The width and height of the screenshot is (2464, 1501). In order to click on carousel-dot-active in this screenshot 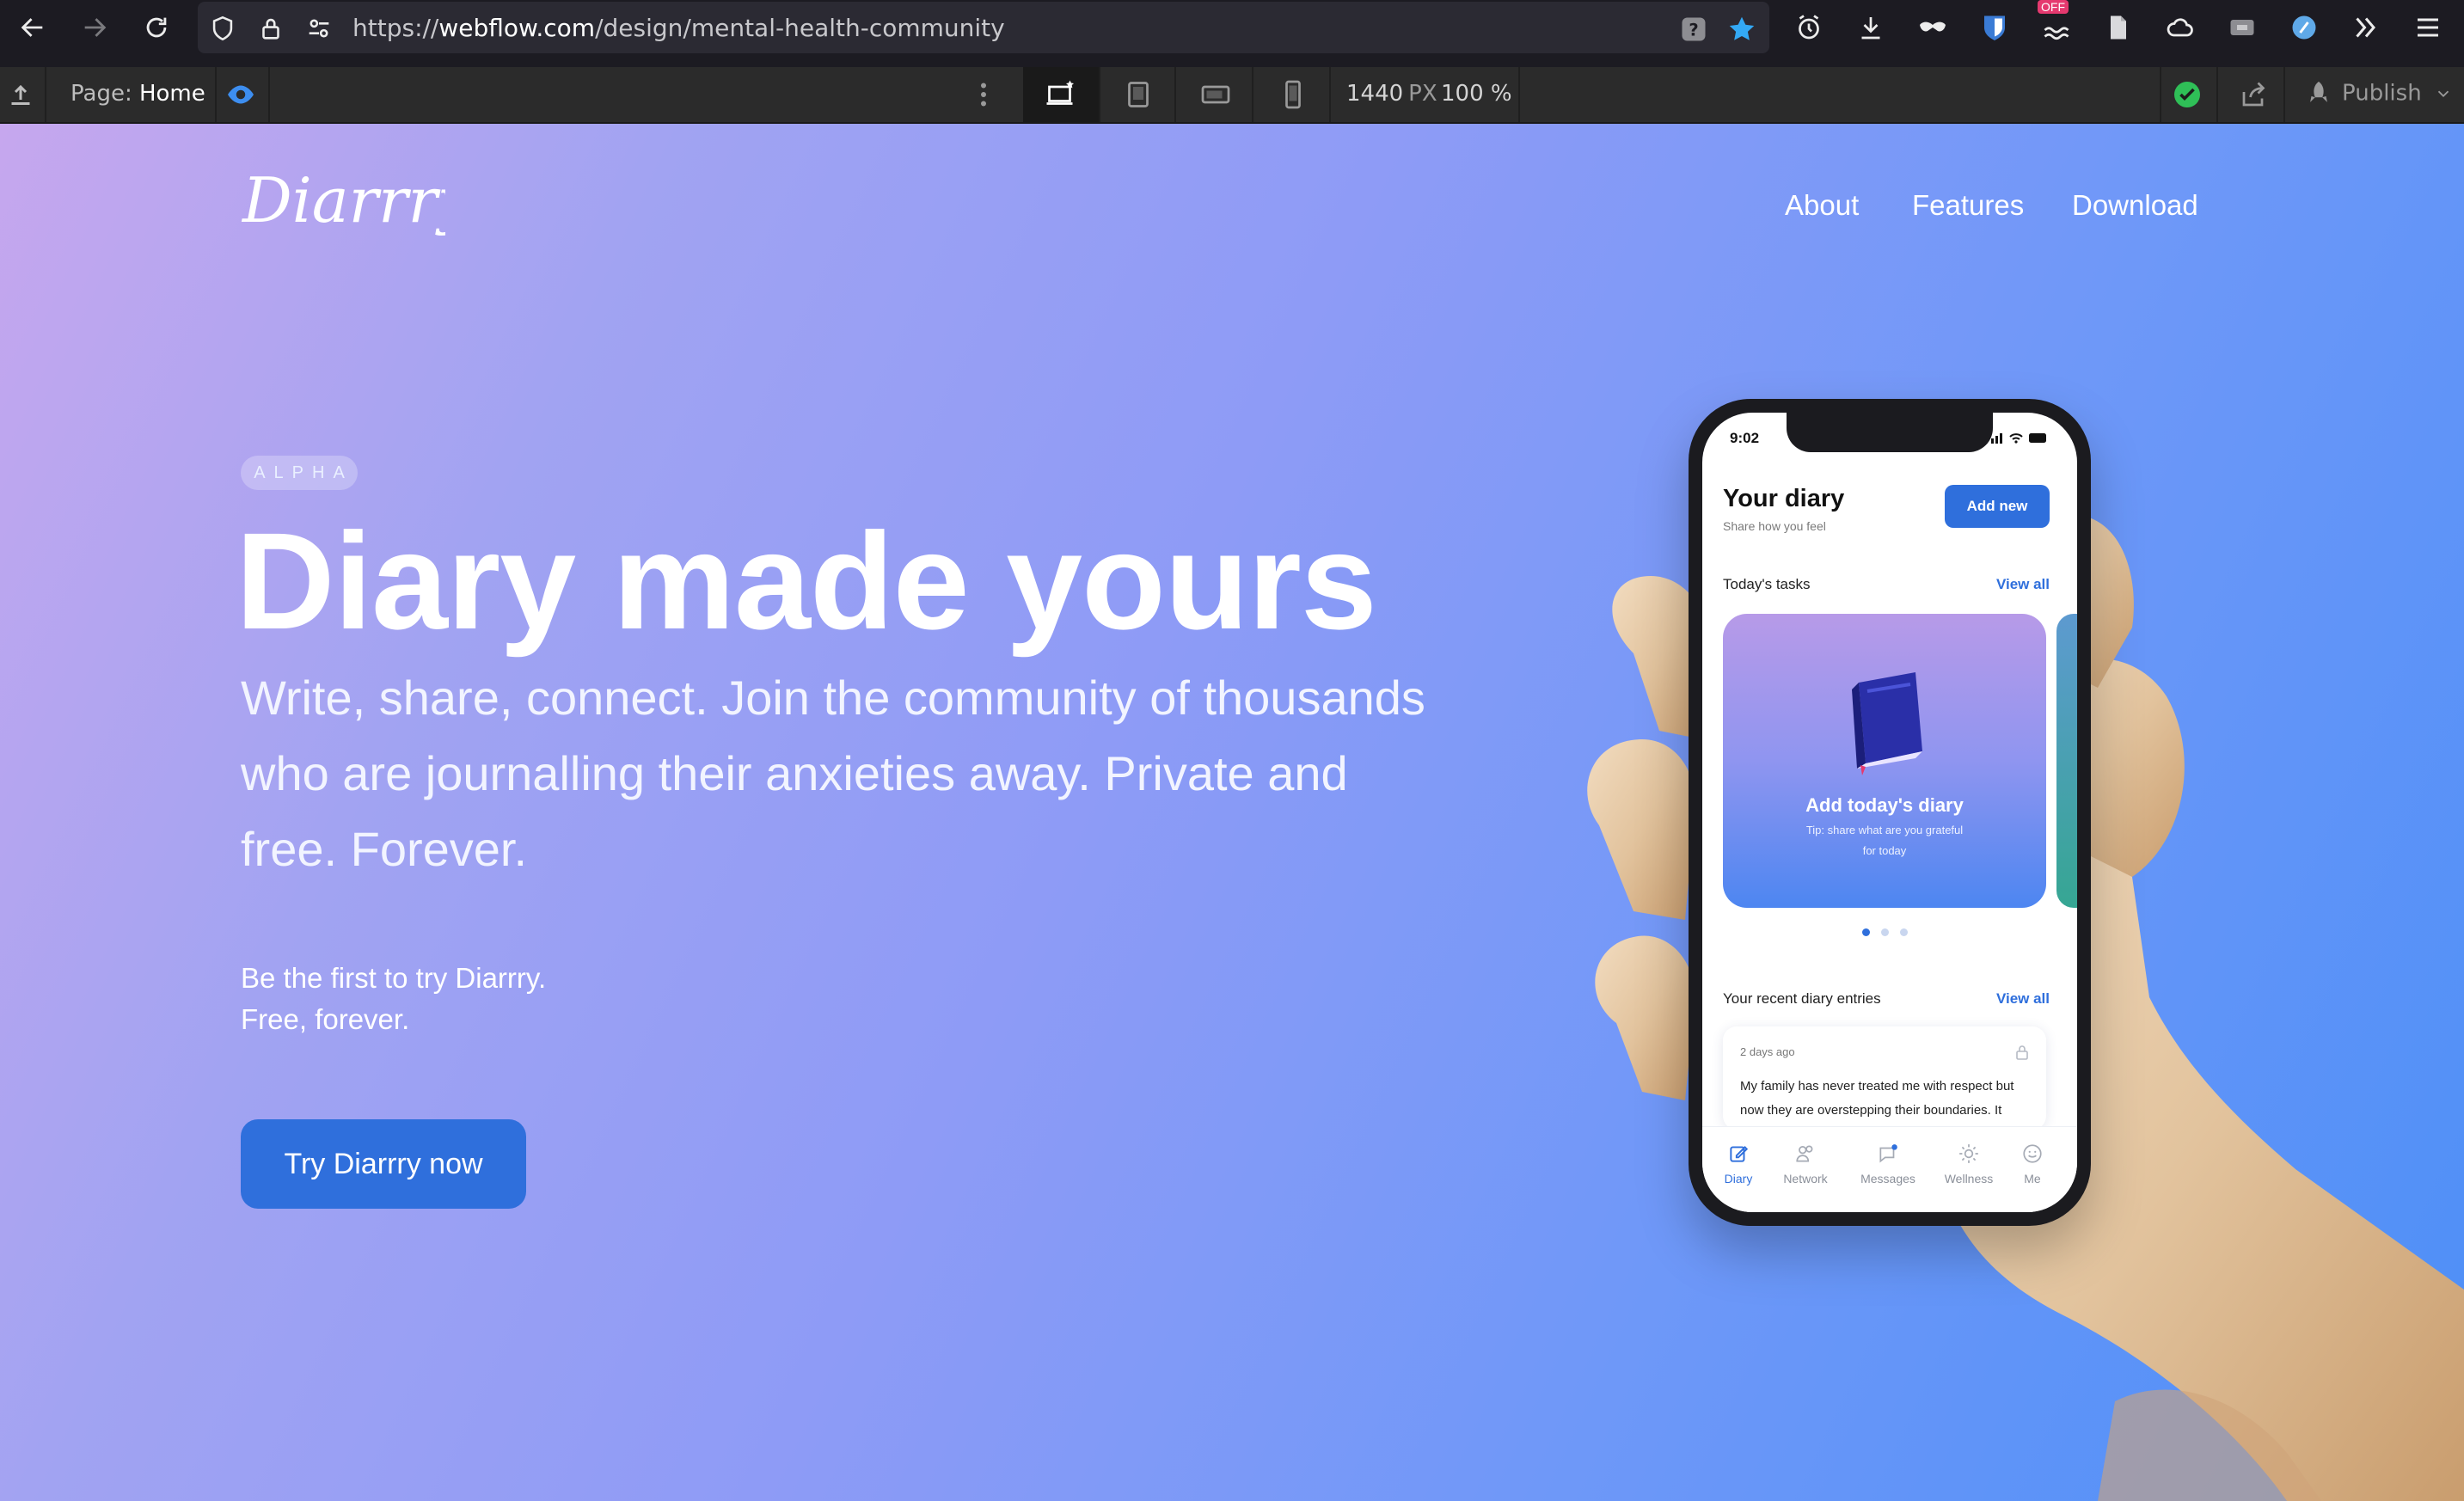, I will do `click(1866, 932)`.